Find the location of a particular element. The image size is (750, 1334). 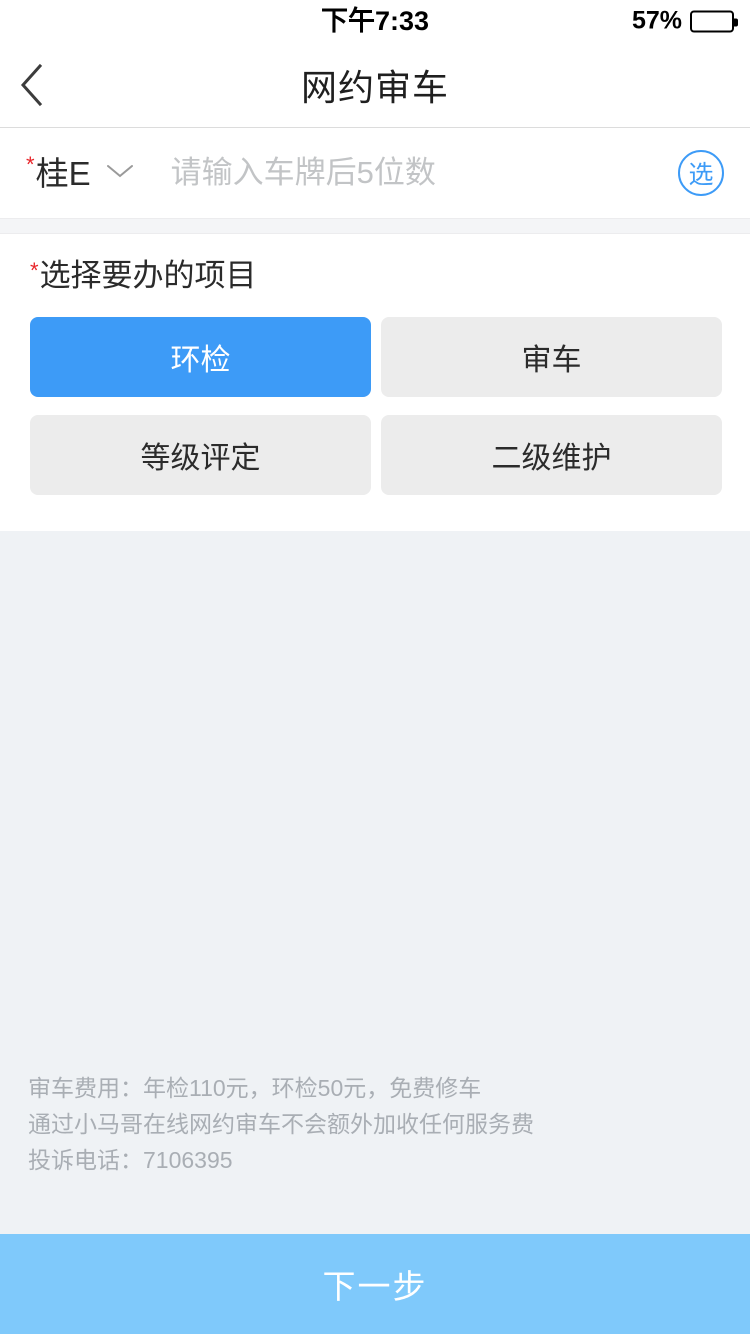

plate-input-row: * 桂E 选 is located at coordinates (375, 173).